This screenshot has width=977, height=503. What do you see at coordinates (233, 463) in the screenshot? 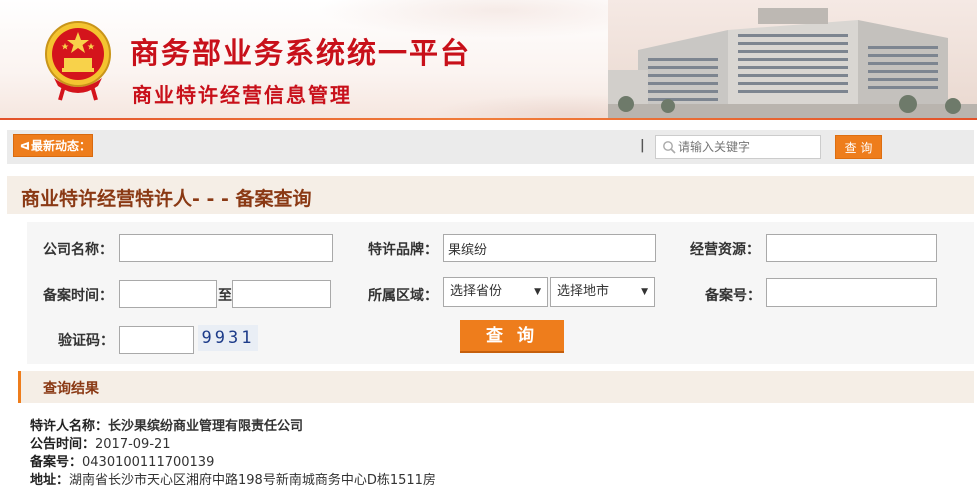
I see `record-number-row: 备案号：0430100111700139` at bounding box center [233, 463].